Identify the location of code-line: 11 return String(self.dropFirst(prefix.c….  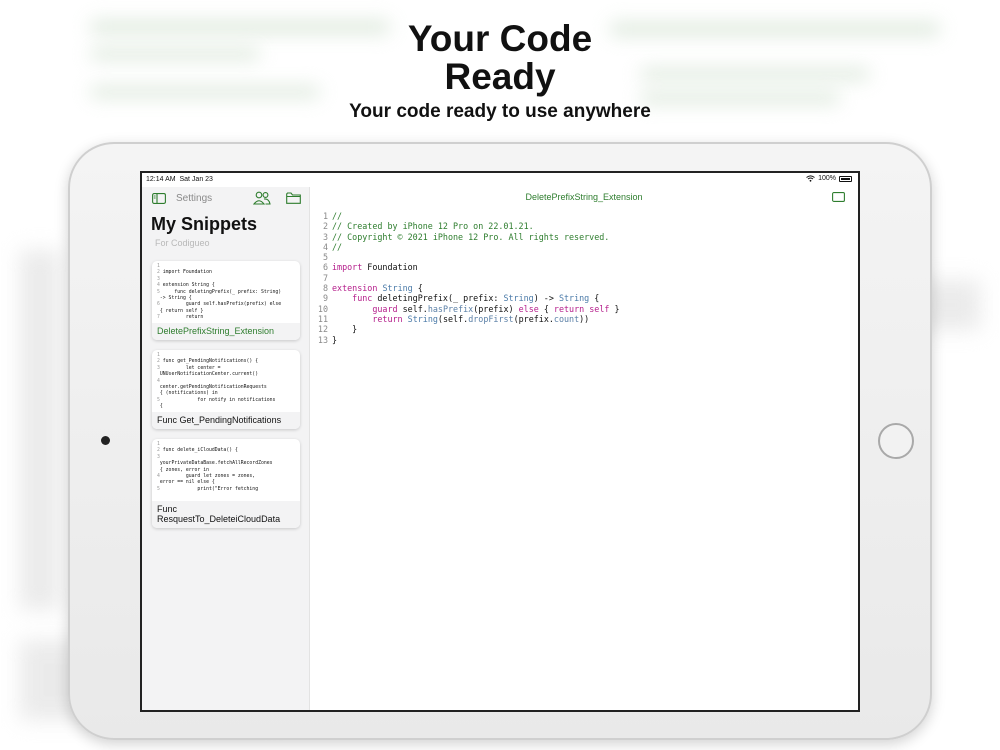
(581, 319).